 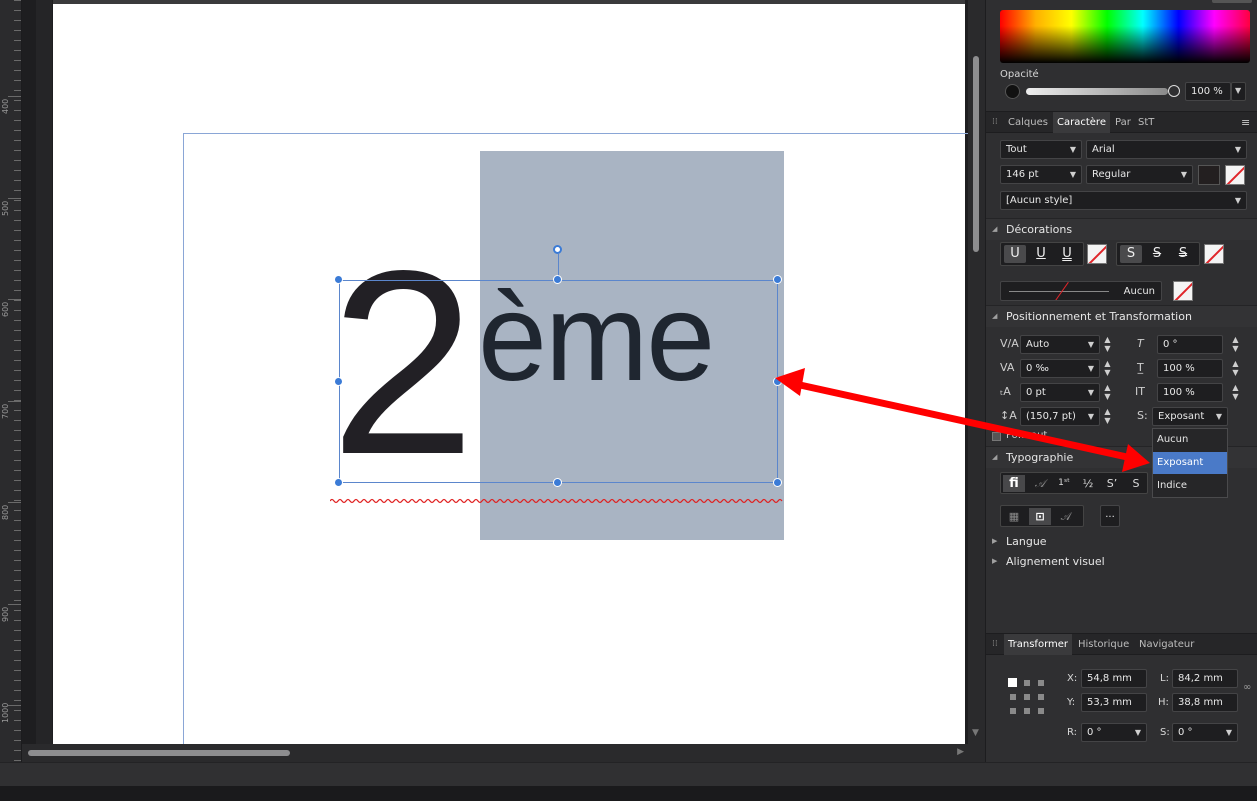 I want to click on horizontal-scale-stepper: ▲ ▼, so click(x=1235, y=392).